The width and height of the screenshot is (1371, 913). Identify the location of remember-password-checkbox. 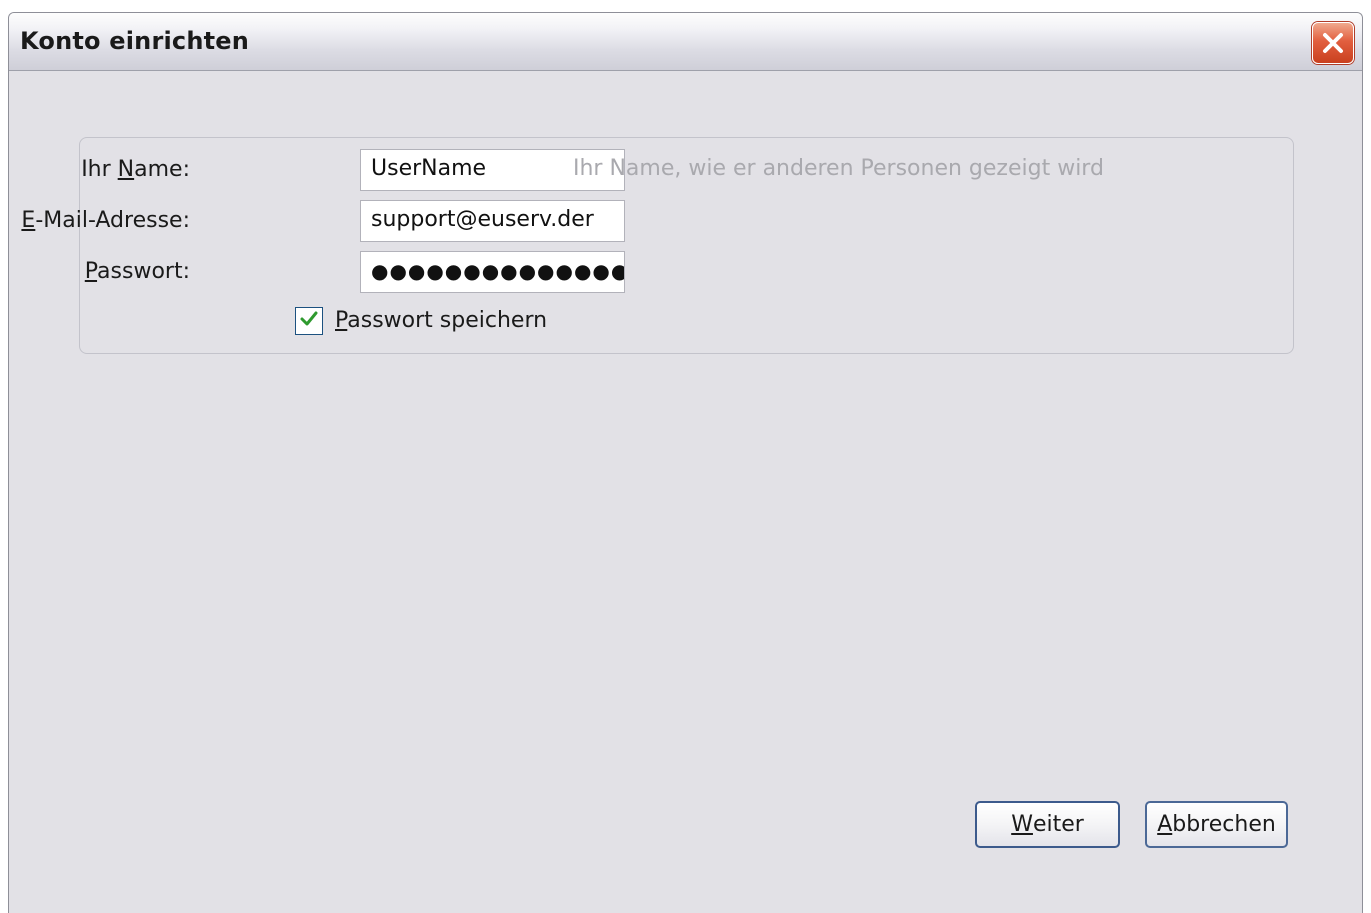
(309, 321).